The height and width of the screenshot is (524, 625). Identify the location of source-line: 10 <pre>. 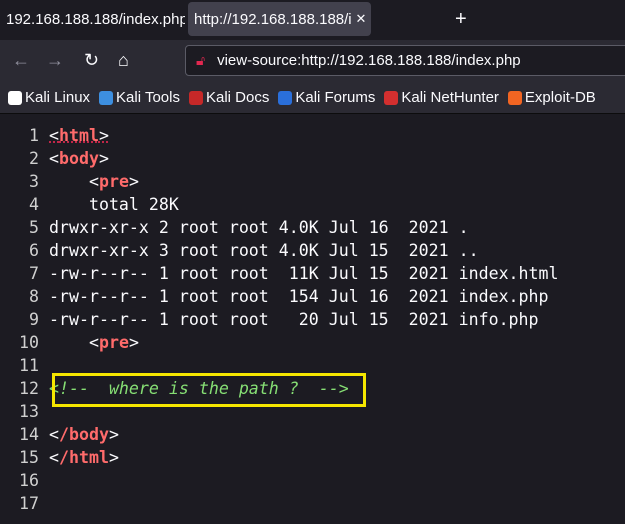
(279, 342).